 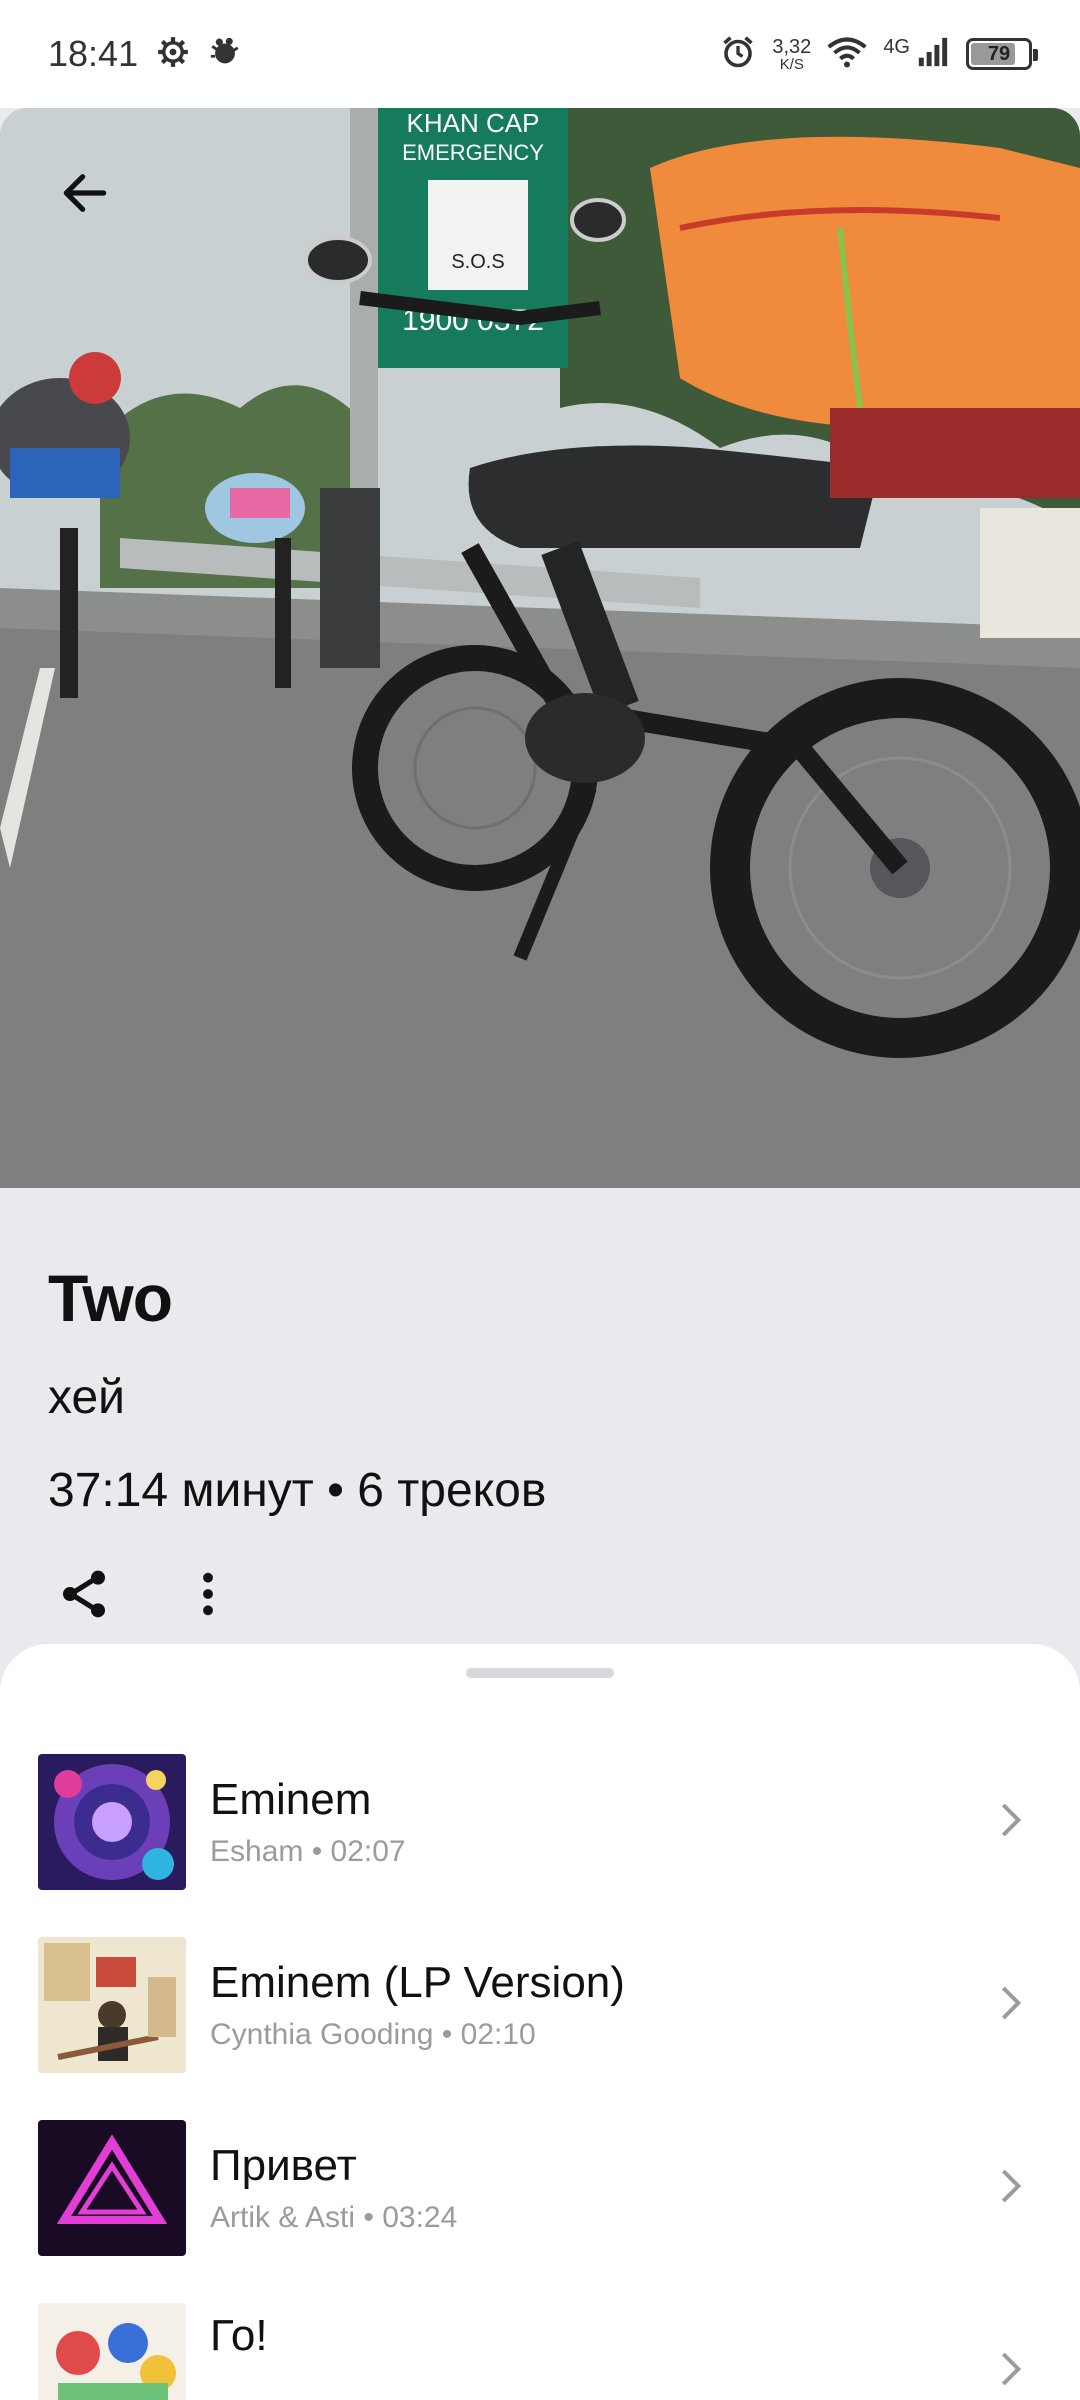 What do you see at coordinates (297, 1490) in the screenshot?
I see `playlist-meta: 37:14 минут • 6 треков` at bounding box center [297, 1490].